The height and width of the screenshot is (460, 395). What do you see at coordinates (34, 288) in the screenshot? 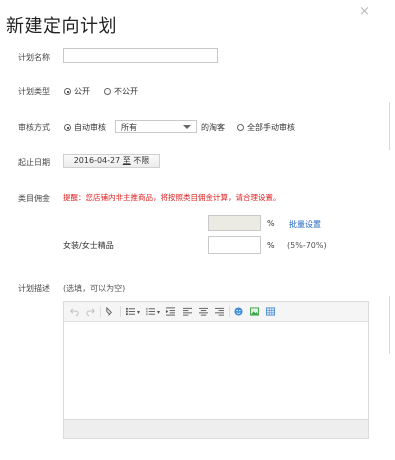
I see `description-label: 计划描述` at bounding box center [34, 288].